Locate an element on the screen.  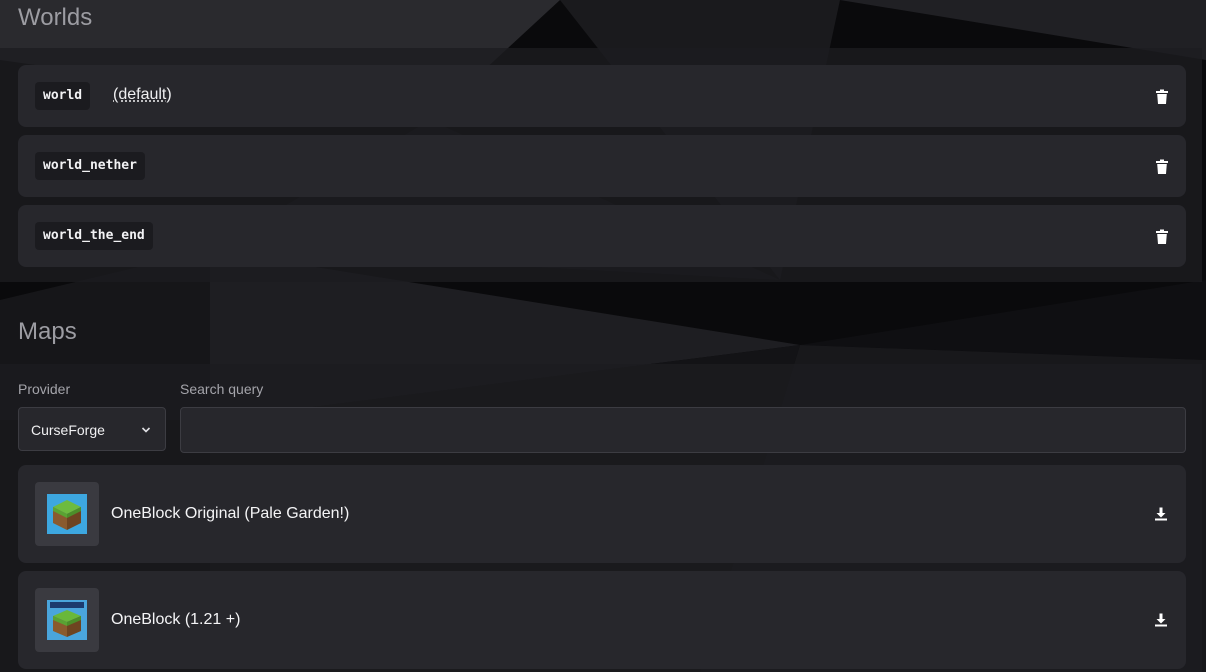
world-name: world_the_end is located at coordinates (94, 236).